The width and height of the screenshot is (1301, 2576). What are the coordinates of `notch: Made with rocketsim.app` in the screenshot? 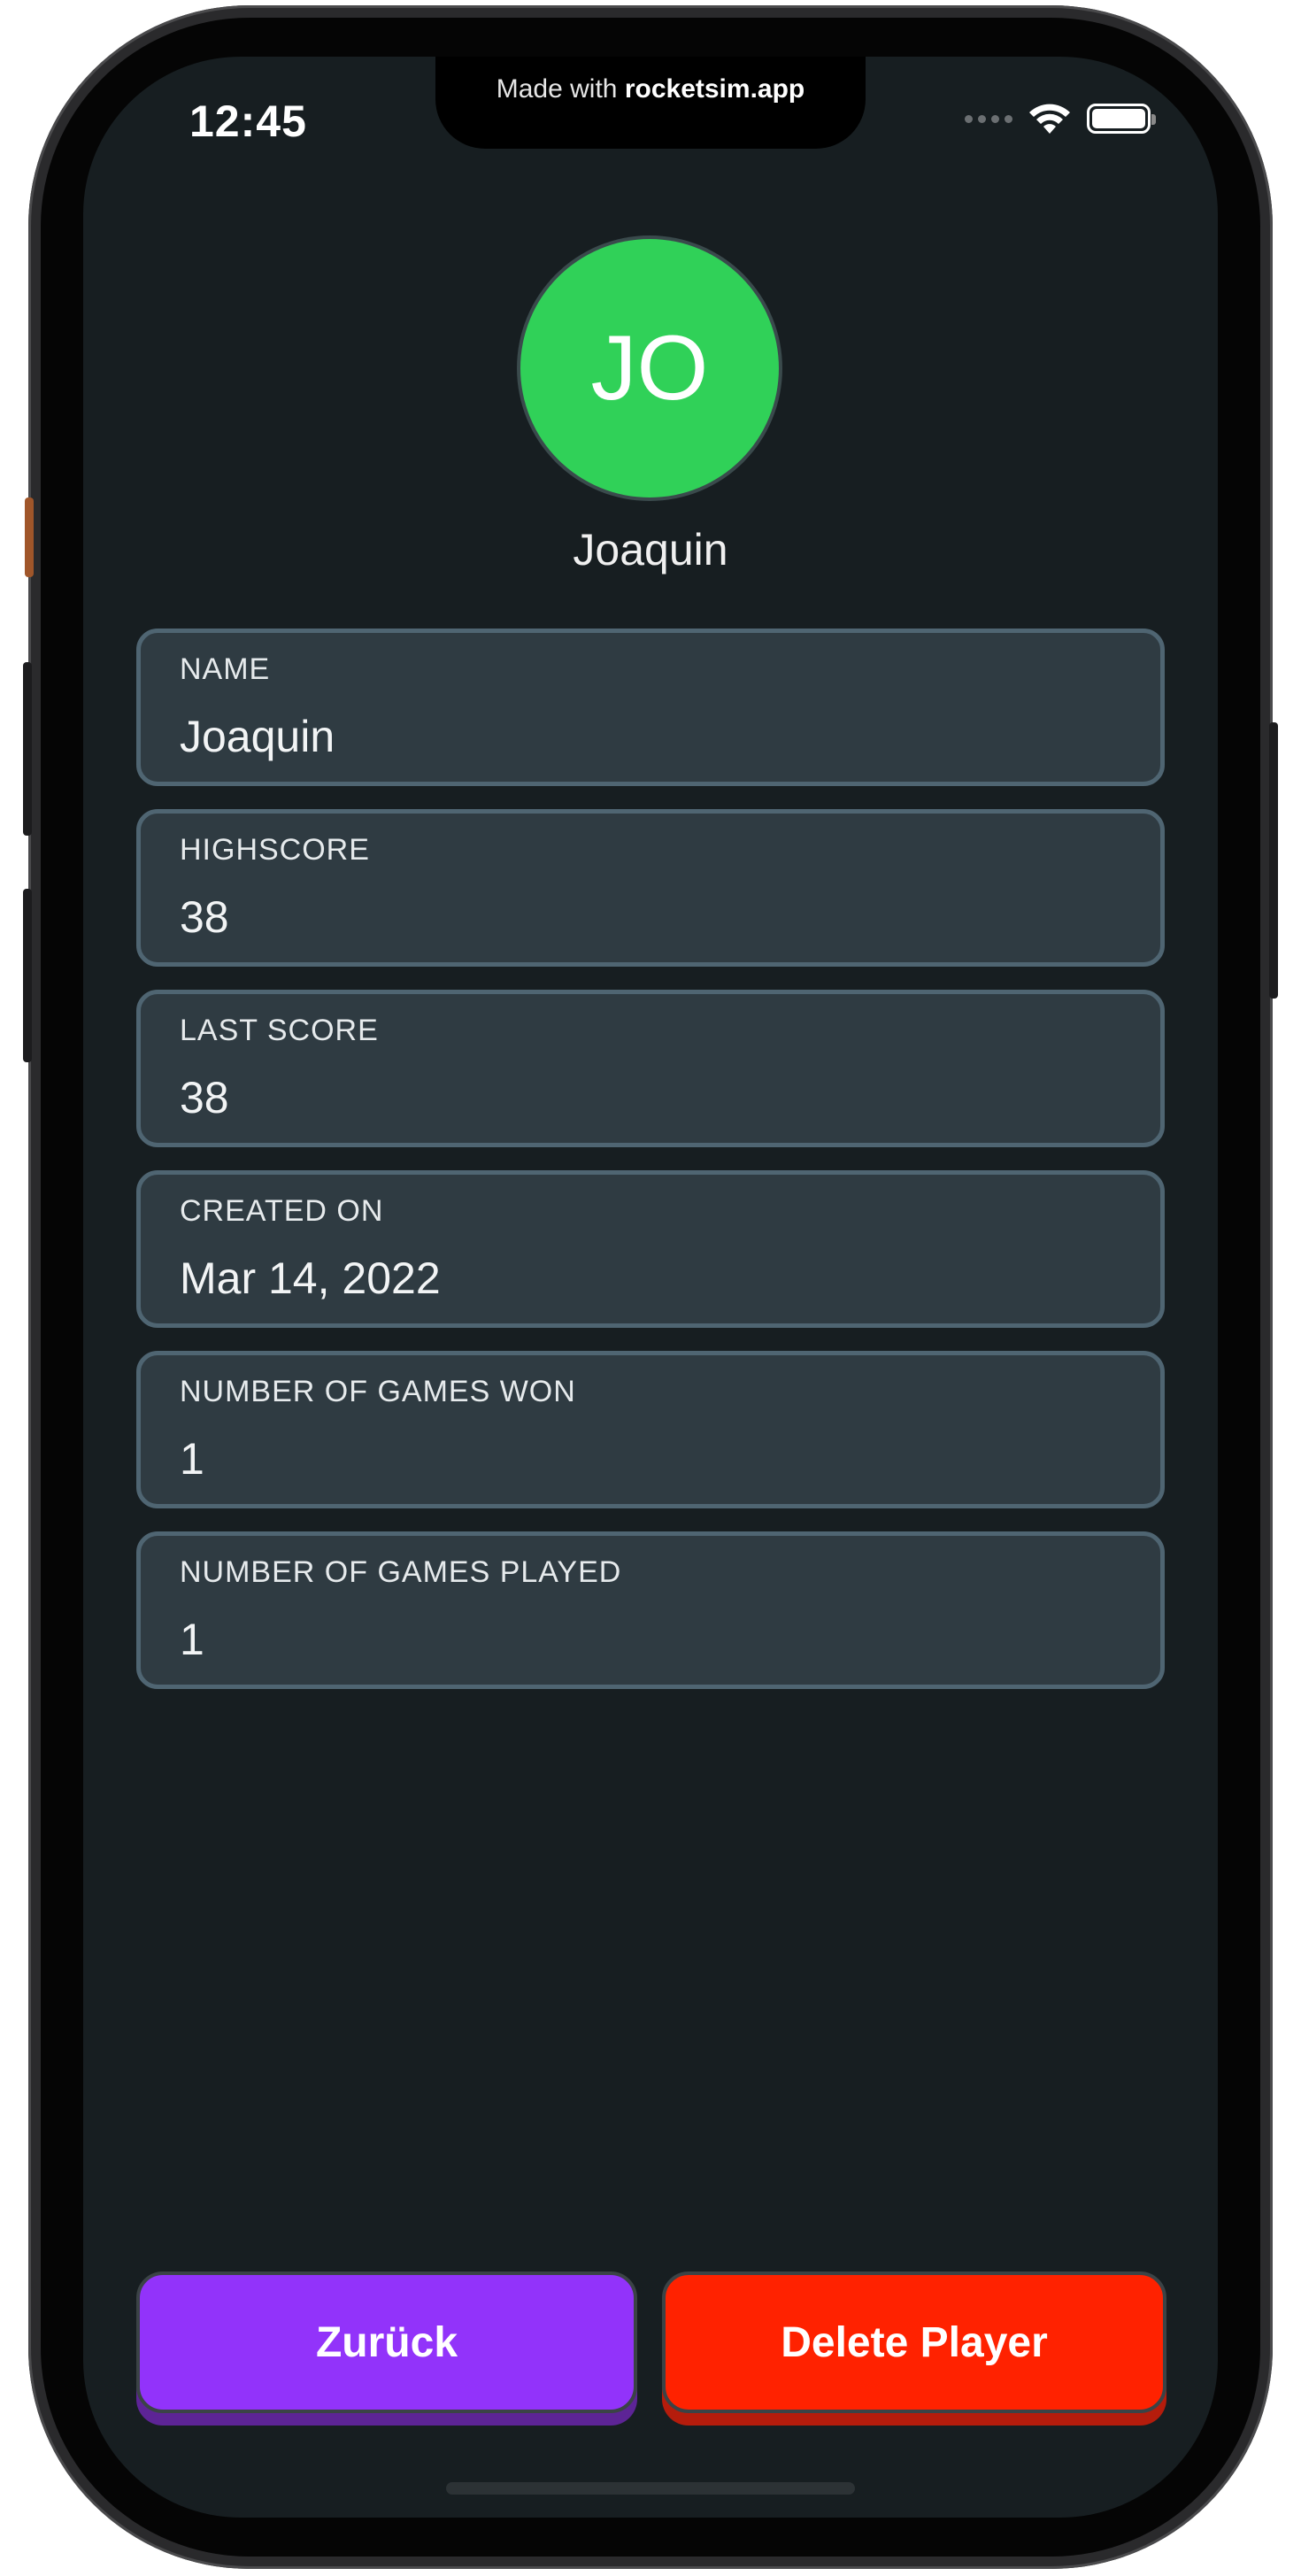 It's located at (650, 103).